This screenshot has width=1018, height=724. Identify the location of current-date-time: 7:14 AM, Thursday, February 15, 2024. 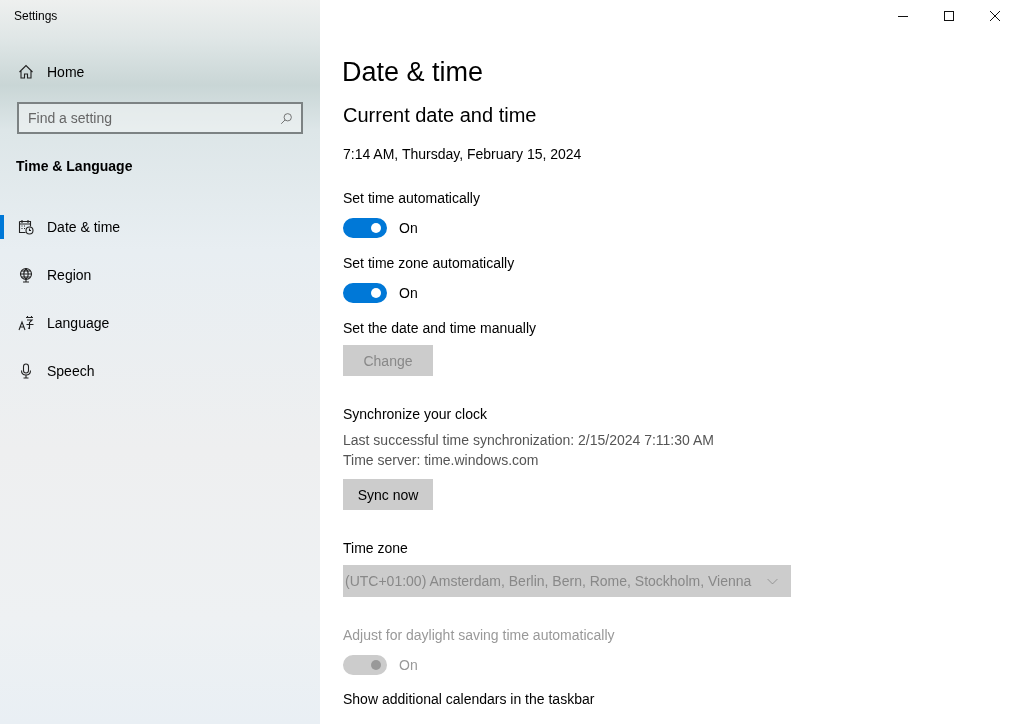
(463, 154).